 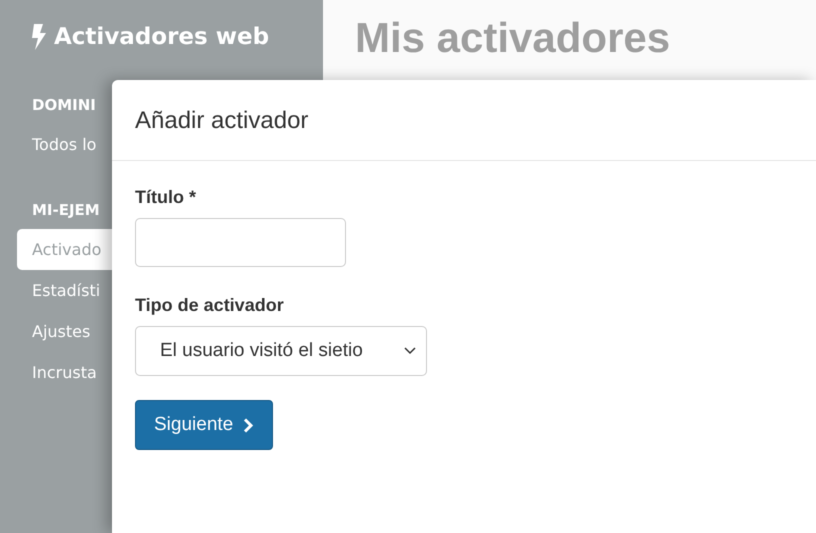 What do you see at coordinates (204, 425) in the screenshot?
I see `next-button: Siguiente` at bounding box center [204, 425].